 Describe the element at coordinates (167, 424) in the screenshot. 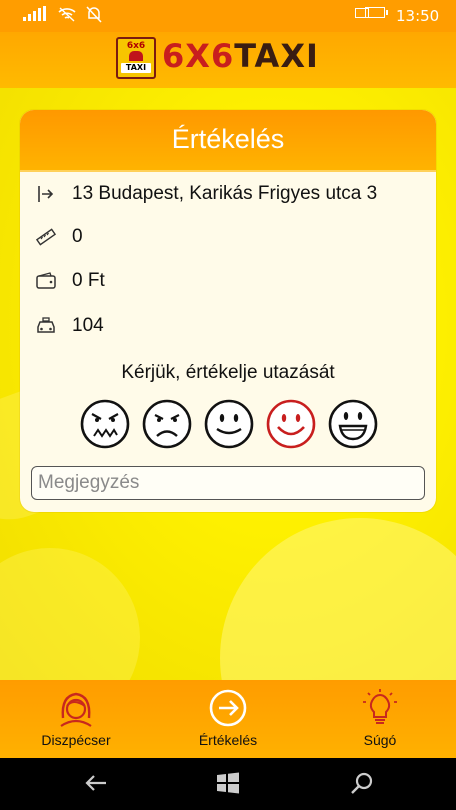

I see `rating-bad-icon` at that location.